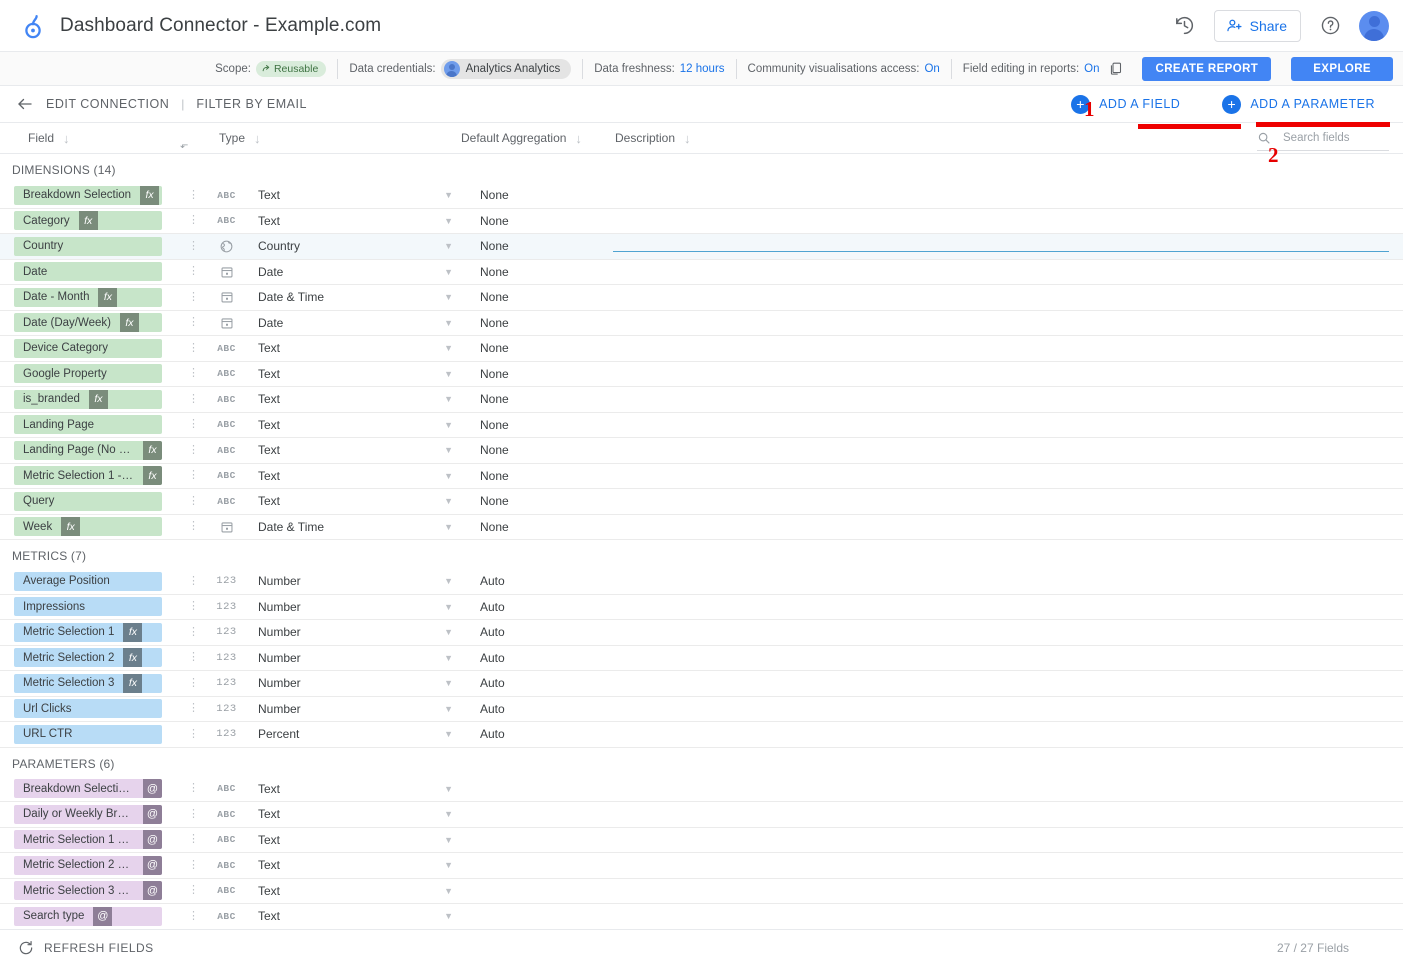 This screenshot has height=965, width=1403. Describe the element at coordinates (1342, 68) in the screenshot. I see `explore-button: EXPLORE` at that location.